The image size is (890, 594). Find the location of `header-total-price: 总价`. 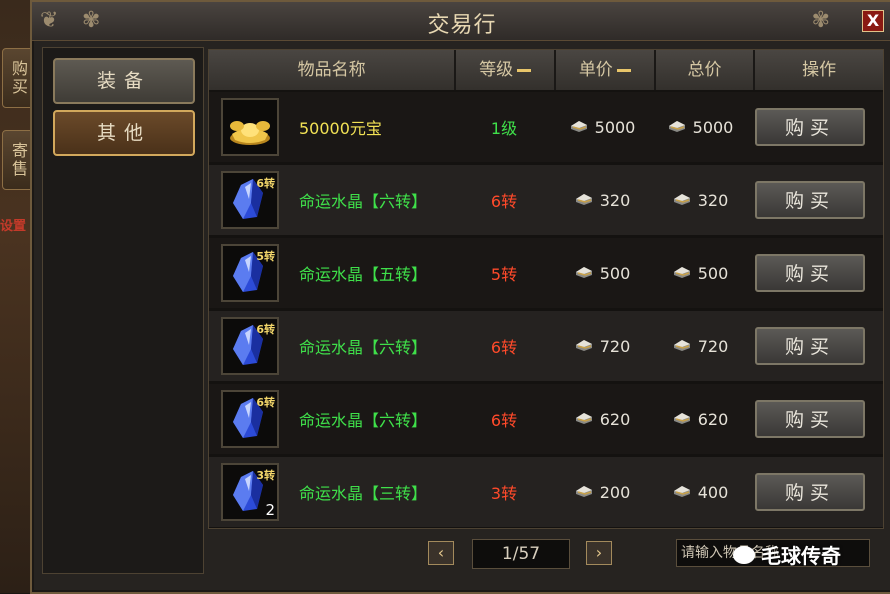

header-total-price: 总价 is located at coordinates (705, 70).